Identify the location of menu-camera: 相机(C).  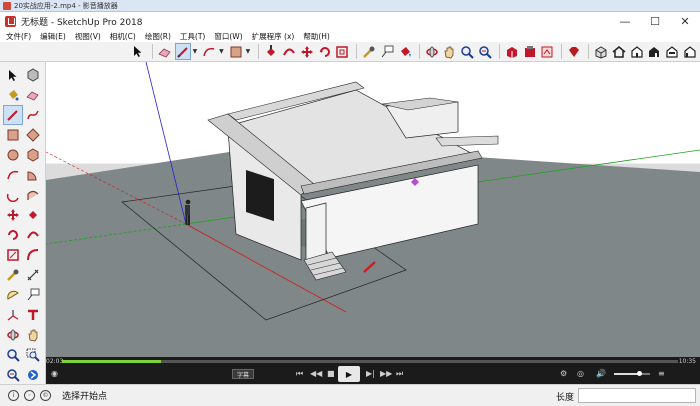
(123, 36).